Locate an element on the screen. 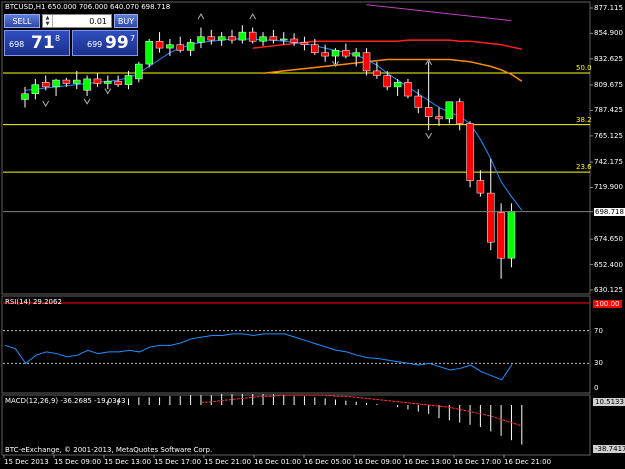 Image resolution: width=625 pixels, height=469 pixels. price-tick-label: 719.900 is located at coordinates (608, 187).